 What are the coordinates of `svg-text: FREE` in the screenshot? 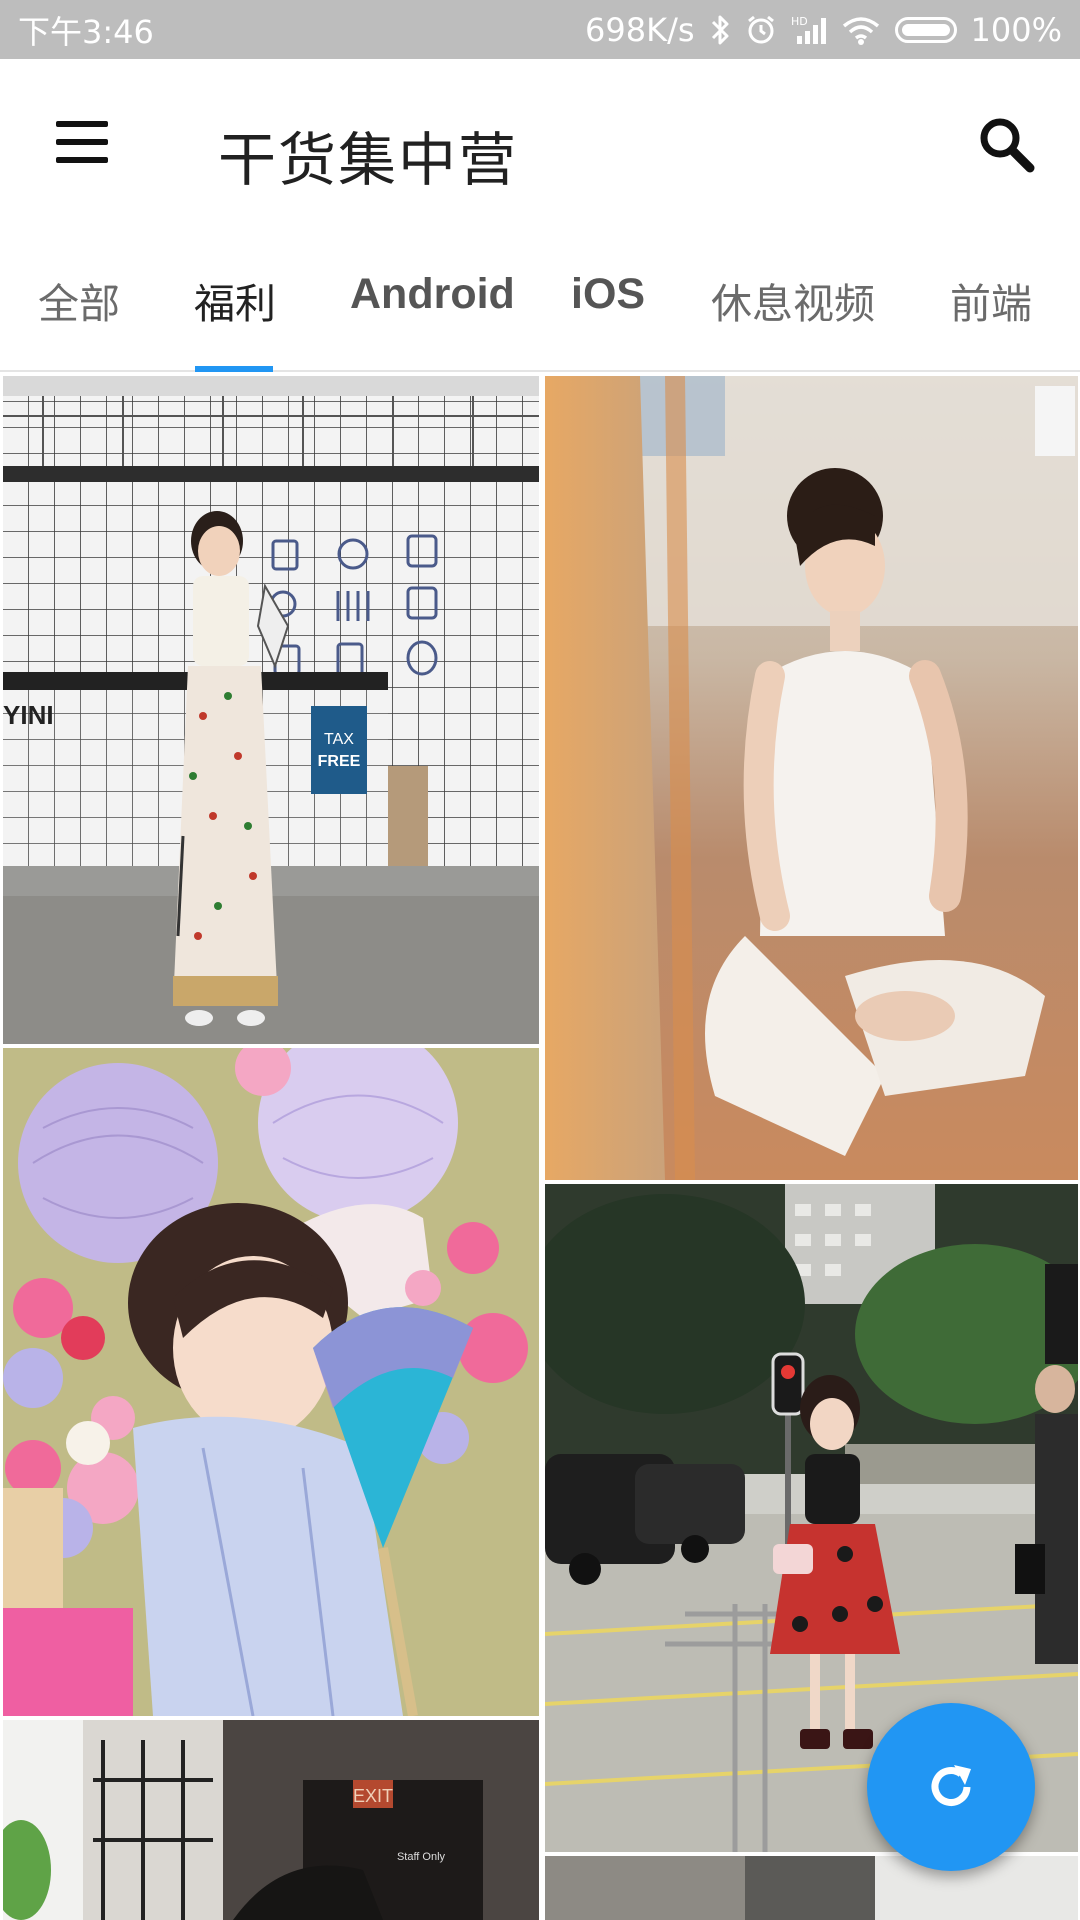 It's located at (339, 761).